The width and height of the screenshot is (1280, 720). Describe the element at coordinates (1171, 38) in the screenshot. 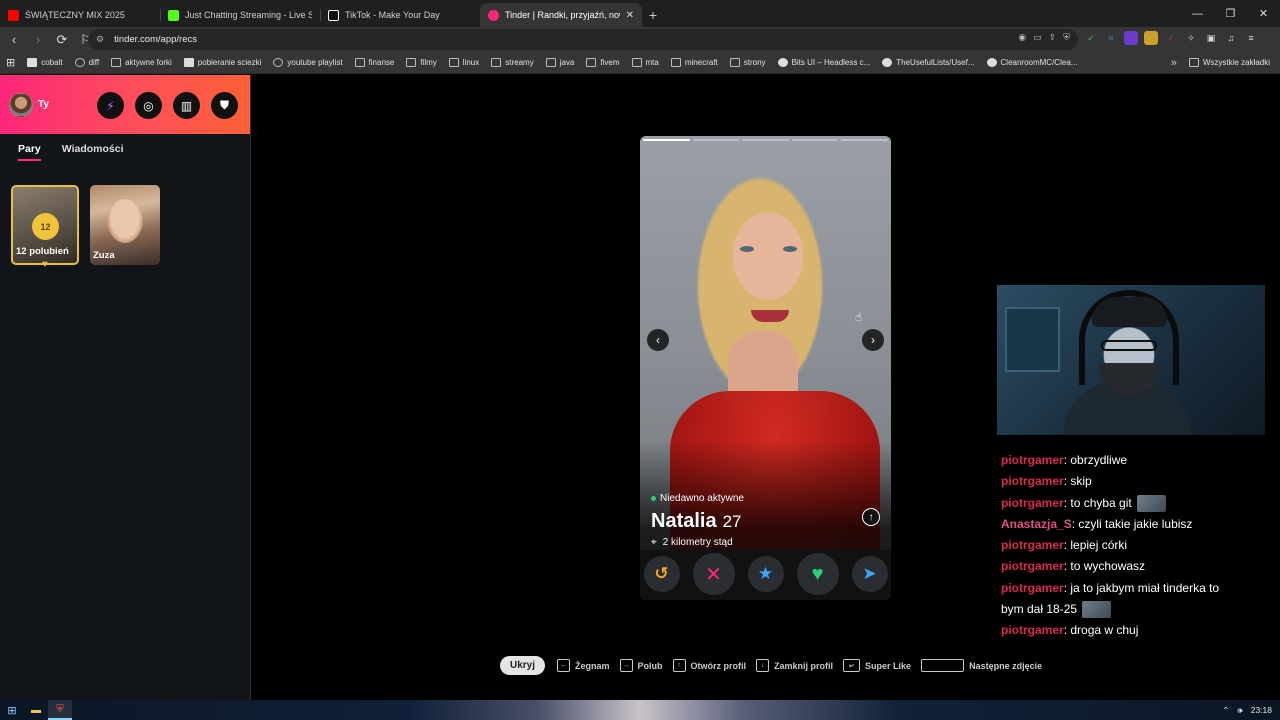

I see `red-extension-icon: ∕` at that location.